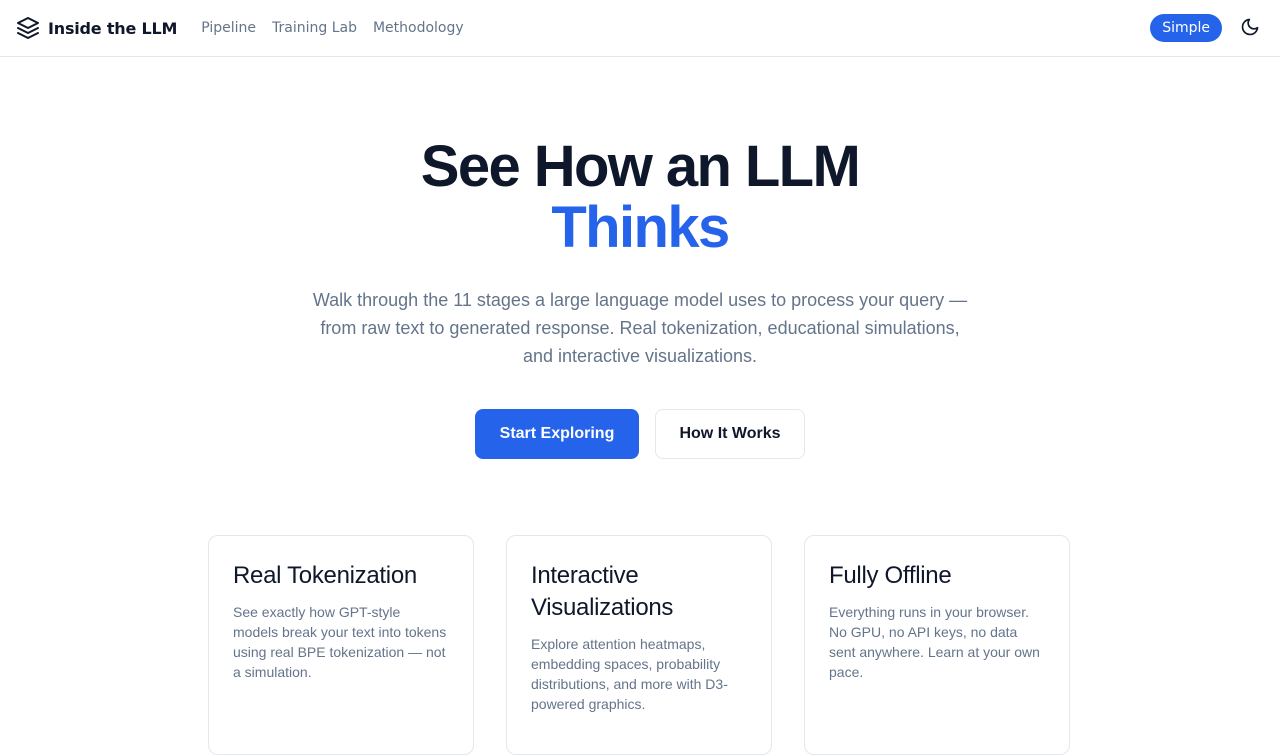 Image resolution: width=1280 pixels, height=755 pixels. Describe the element at coordinates (640, 227) in the screenshot. I see `hero-title-highlight: Thinks` at that location.